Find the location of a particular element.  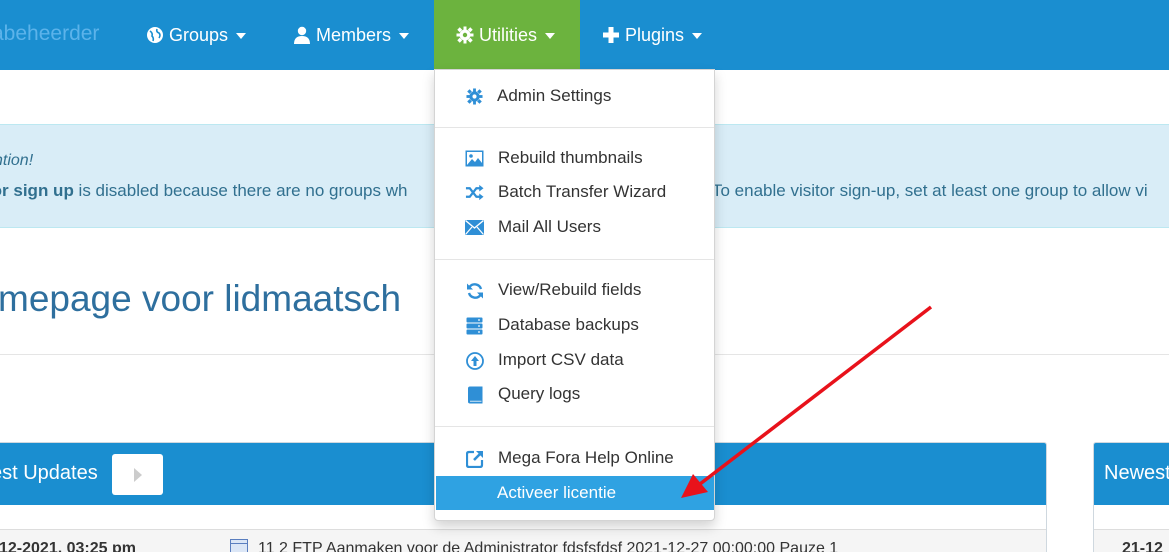

menu-item-query-logs: Query logs is located at coordinates (574, 394).